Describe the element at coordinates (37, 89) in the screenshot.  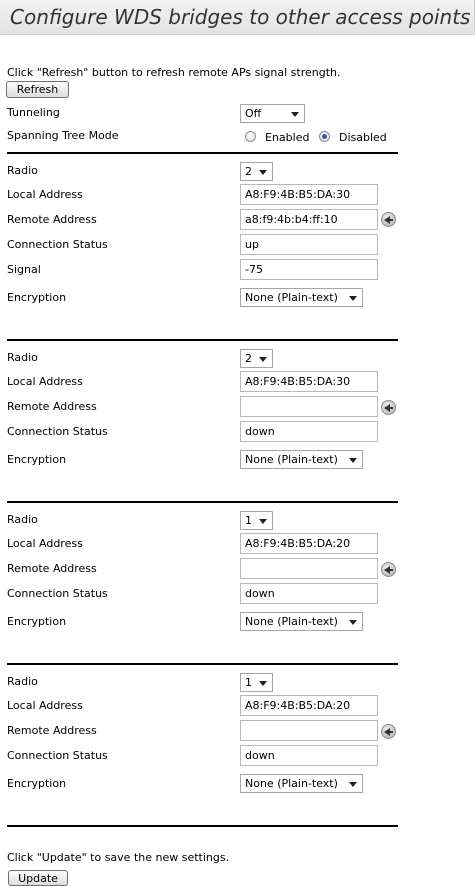
I see `refresh-button: Refresh` at that location.